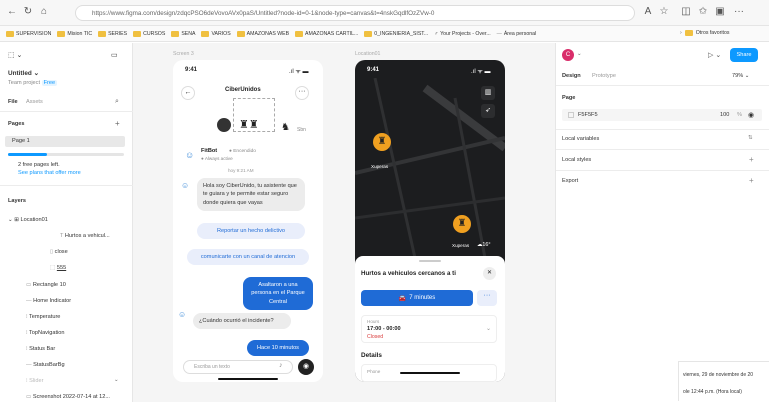  What do you see at coordinates (262, 34) in the screenshot?
I see `bookmark-item: AMAZONAS WEB` at bounding box center [262, 34].